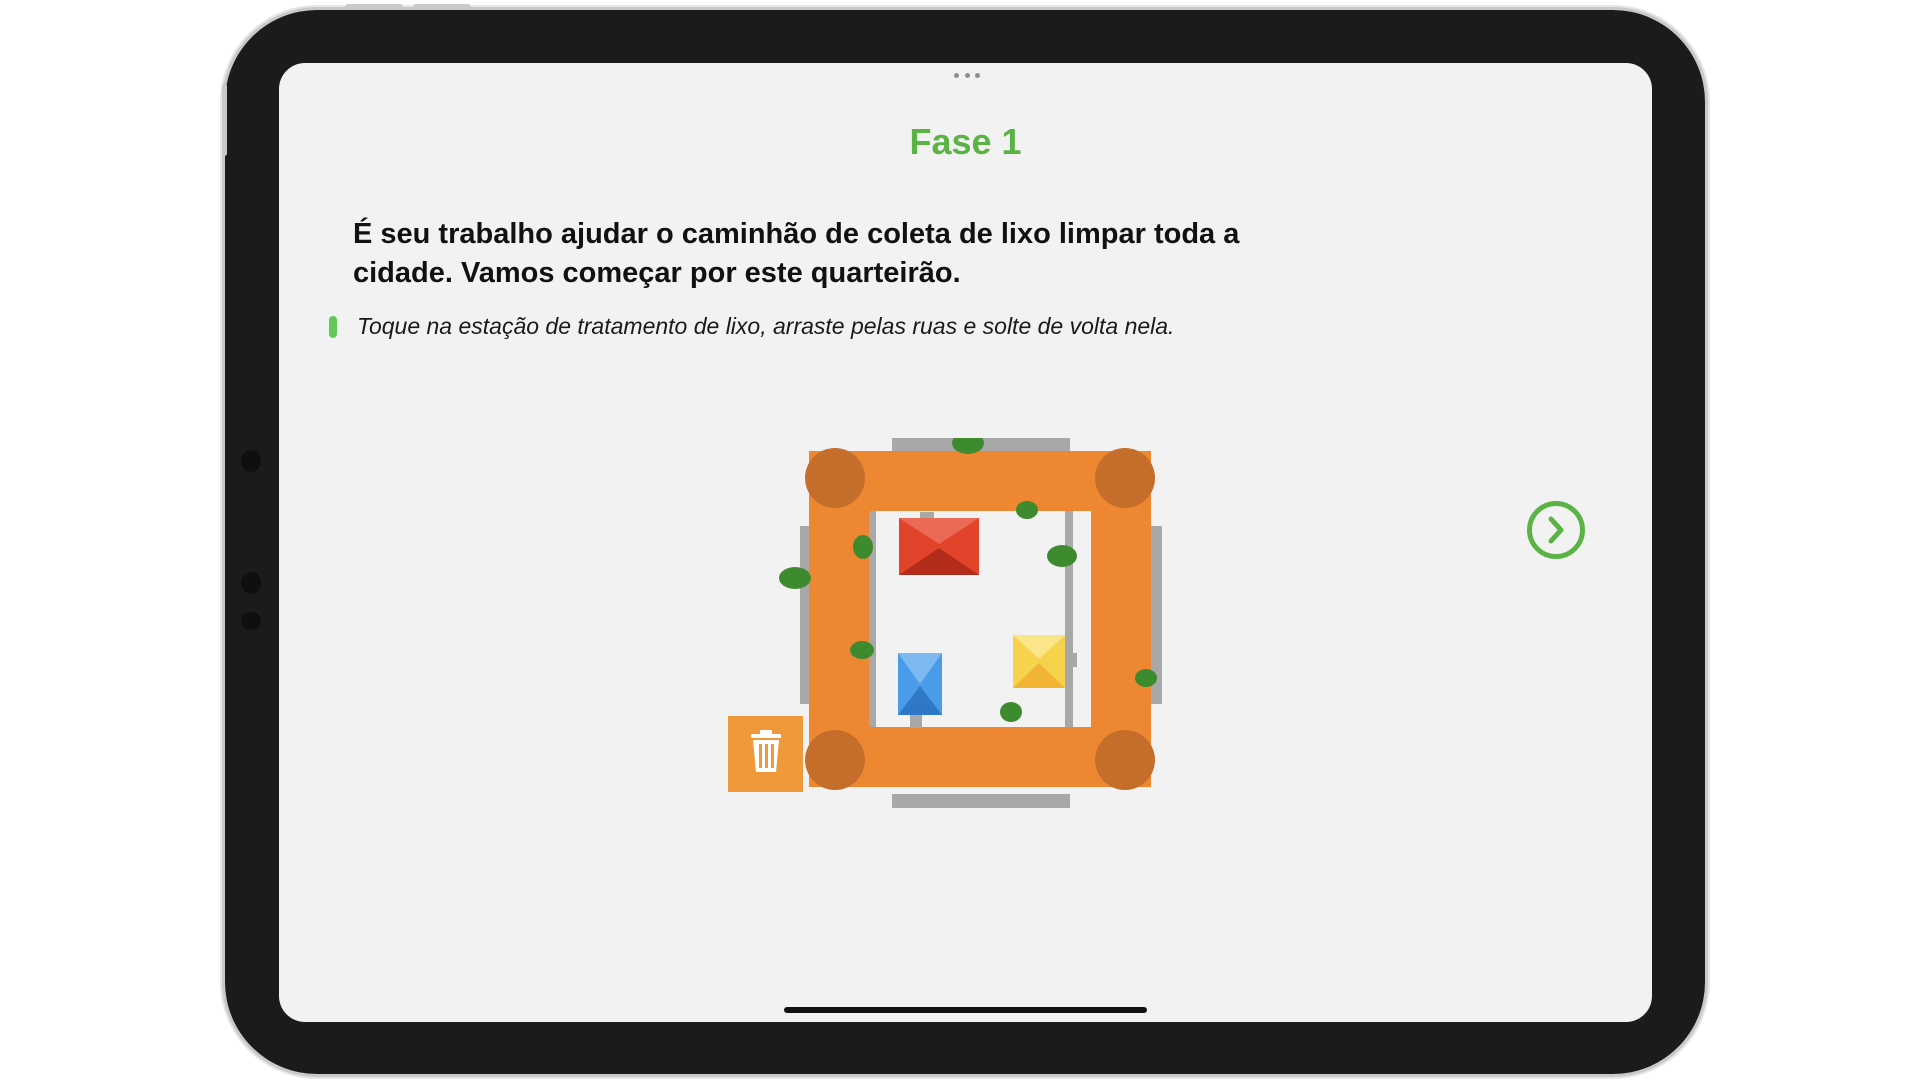  Describe the element at coordinates (939, 543) in the screenshot. I see `house-red` at that location.